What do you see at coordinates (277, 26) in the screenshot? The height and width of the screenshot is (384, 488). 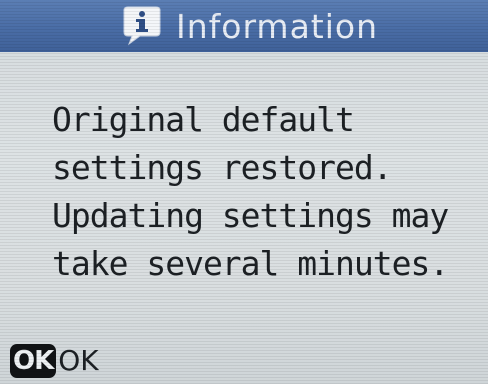 I see `dialog-title: Information` at bounding box center [277, 26].